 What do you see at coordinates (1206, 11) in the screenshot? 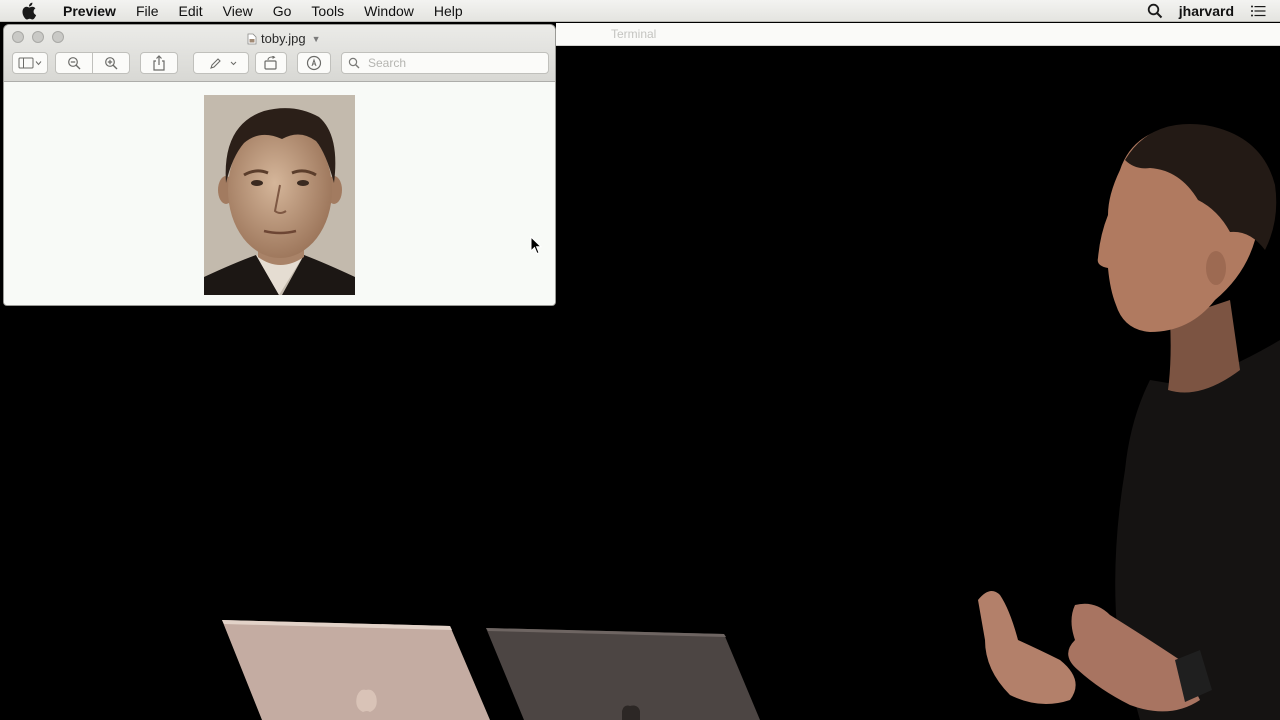
I see `user-account-menu: jharvard` at bounding box center [1206, 11].